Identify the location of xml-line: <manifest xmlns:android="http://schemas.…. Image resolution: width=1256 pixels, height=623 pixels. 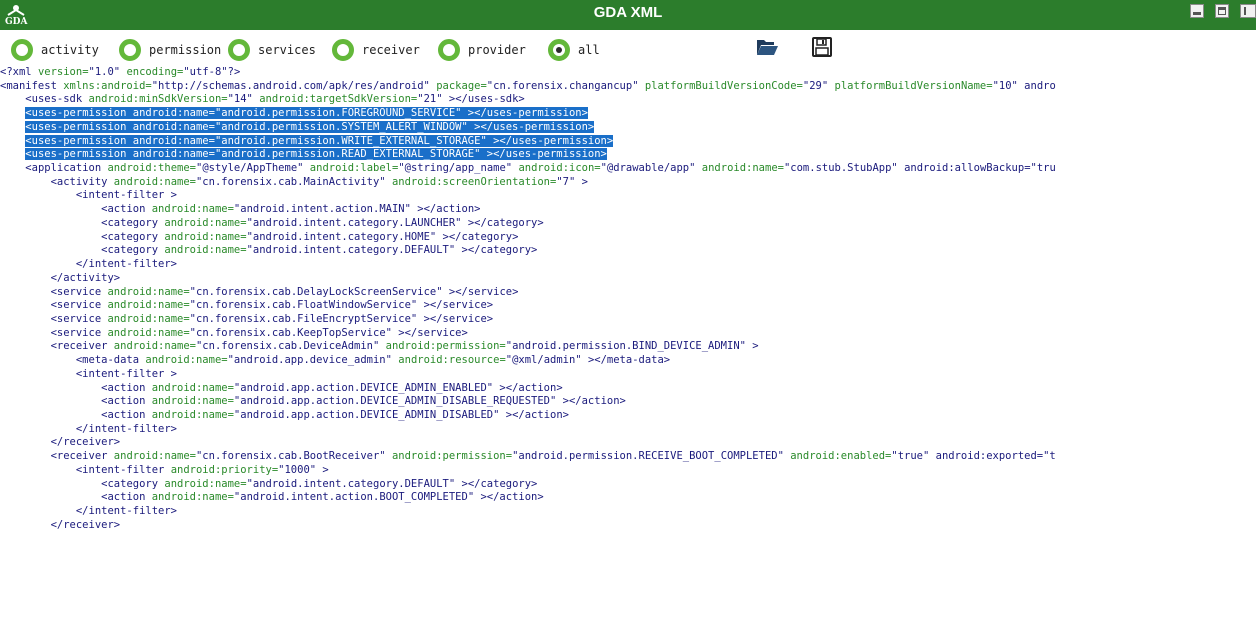
(628, 87).